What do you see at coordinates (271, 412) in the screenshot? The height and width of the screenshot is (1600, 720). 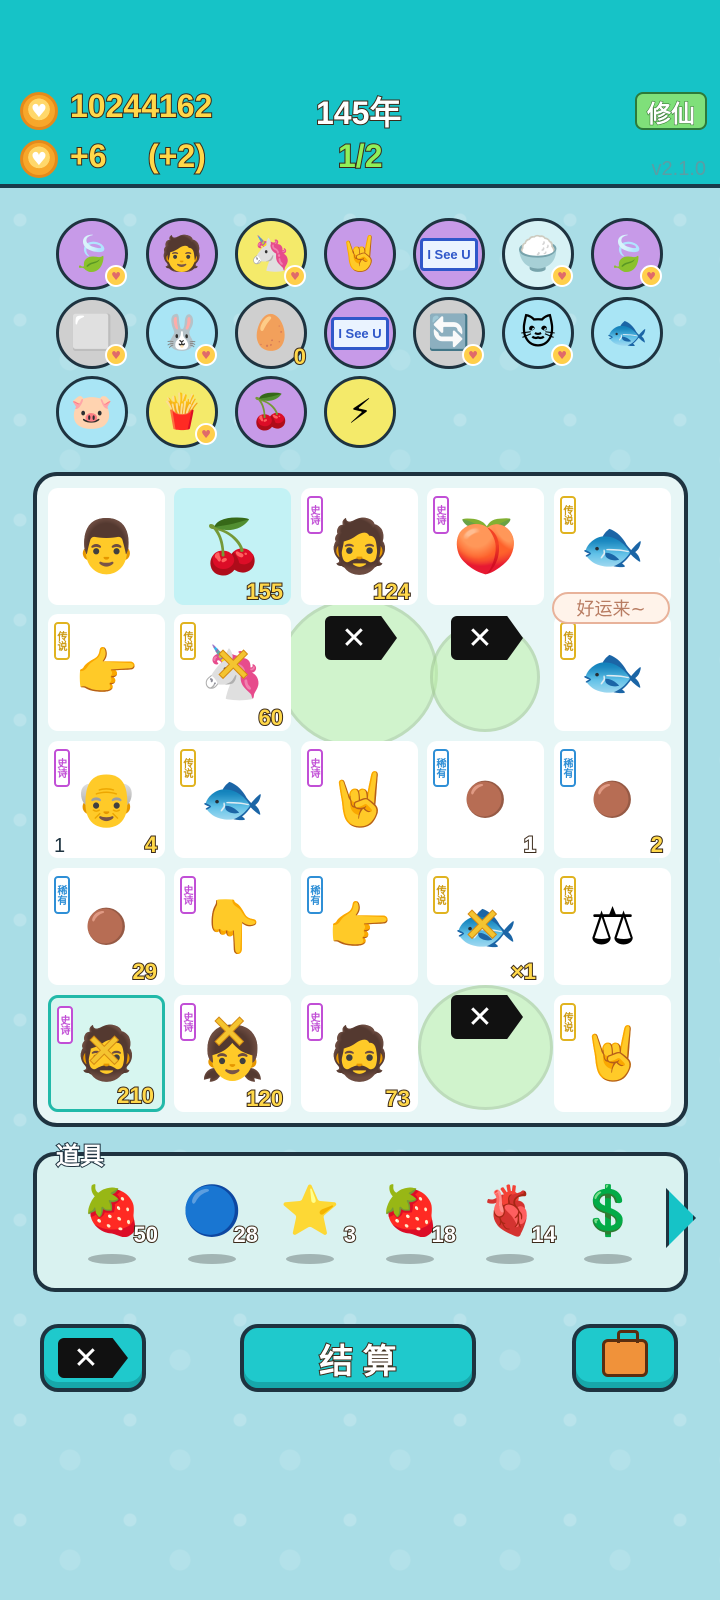 I see `eyepatch-longan-icon: 🍒` at bounding box center [271, 412].